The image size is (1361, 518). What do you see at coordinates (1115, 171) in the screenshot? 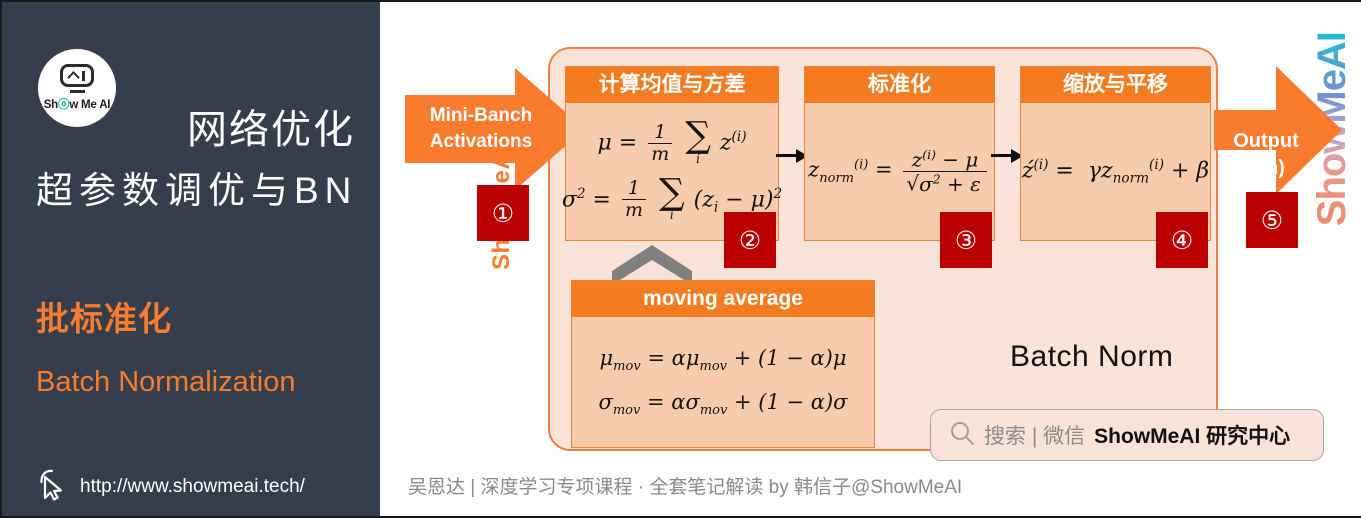
I see `formula-scale-shift: ź(i) = γznorm(i) + β` at bounding box center [1115, 171].